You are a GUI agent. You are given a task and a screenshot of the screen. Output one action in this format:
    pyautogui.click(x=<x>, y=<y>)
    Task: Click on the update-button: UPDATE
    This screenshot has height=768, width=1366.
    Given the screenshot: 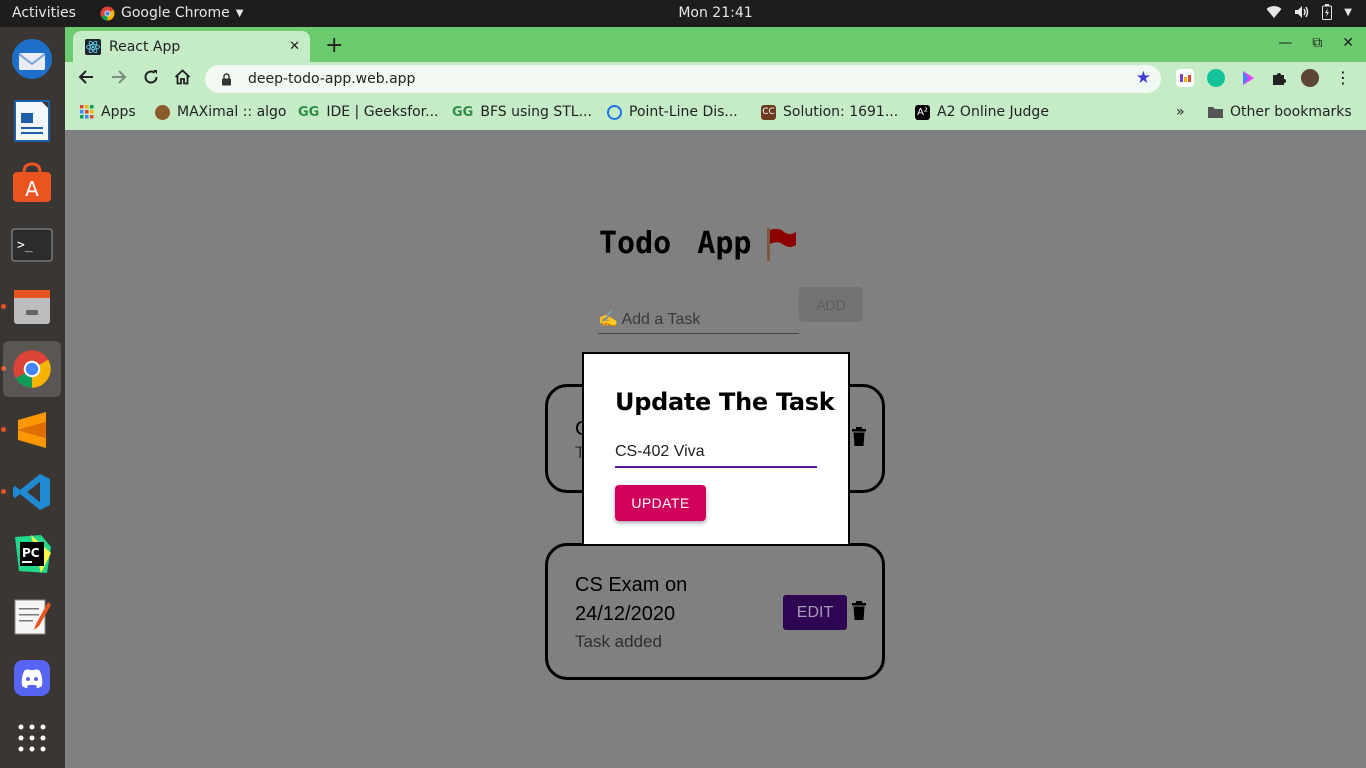 What is the action you would take?
    pyautogui.click(x=660, y=503)
    